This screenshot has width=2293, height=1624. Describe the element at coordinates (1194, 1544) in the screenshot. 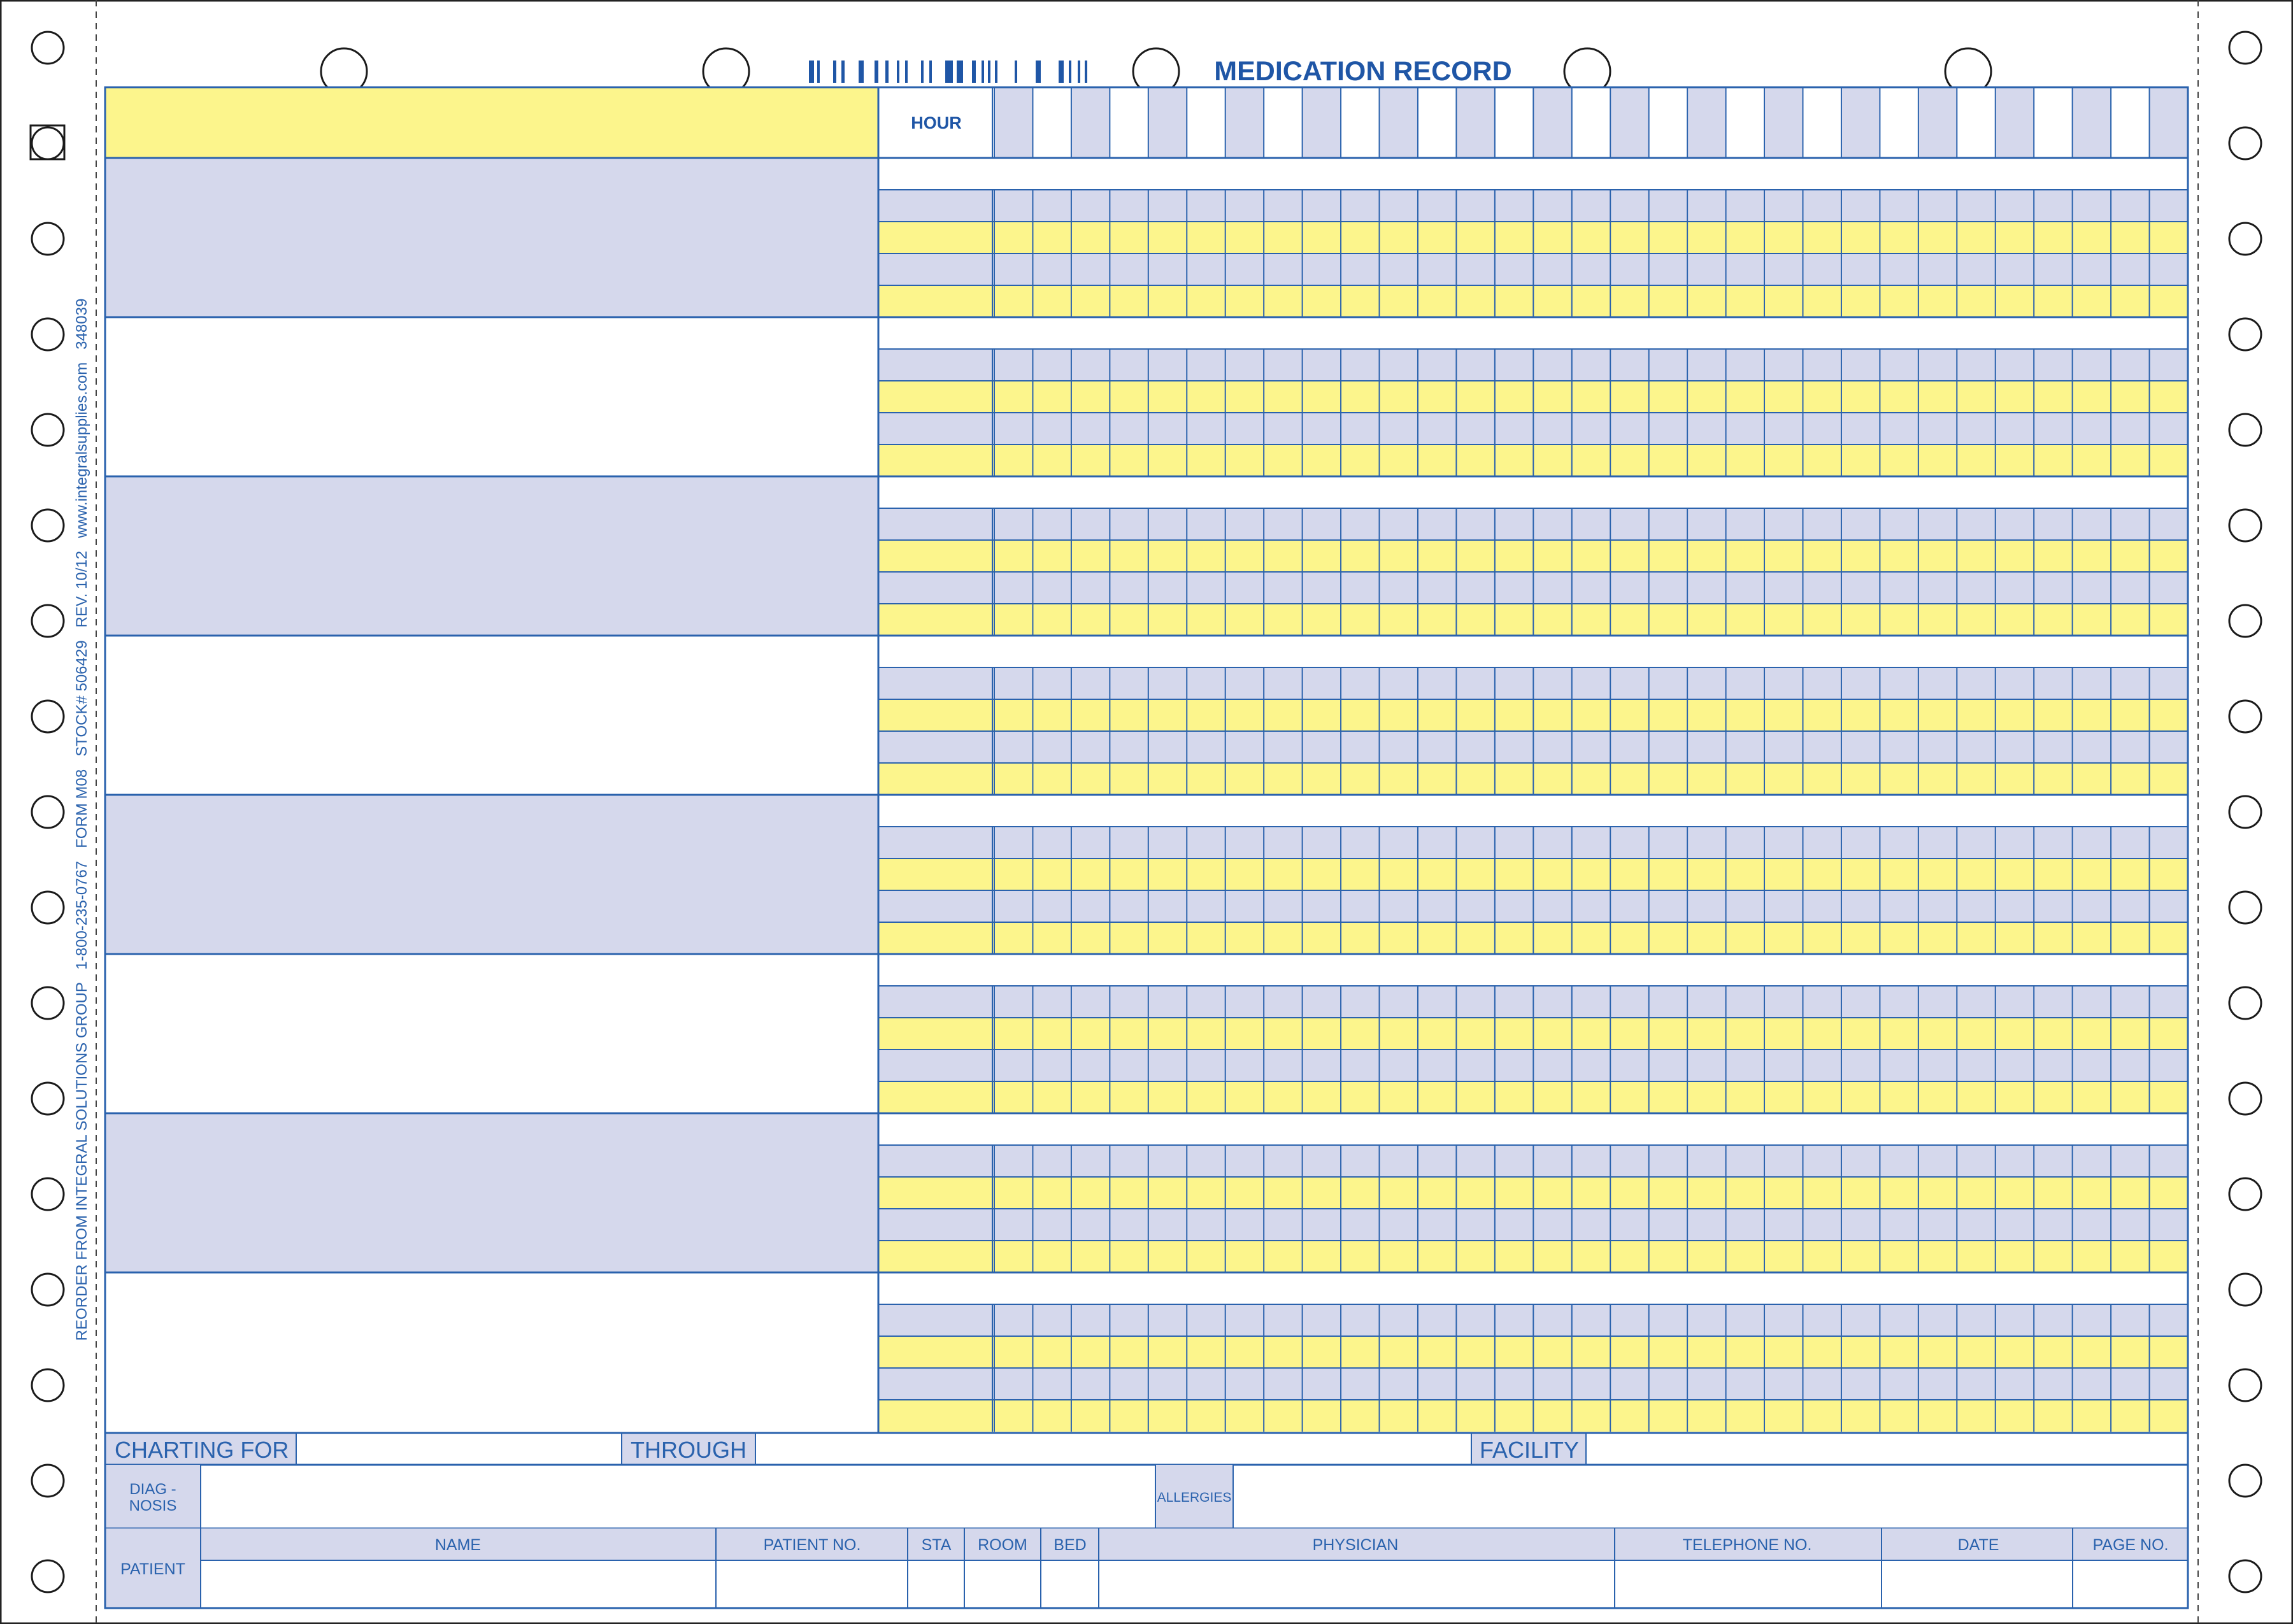

I see `patient-column-header-band` at that location.